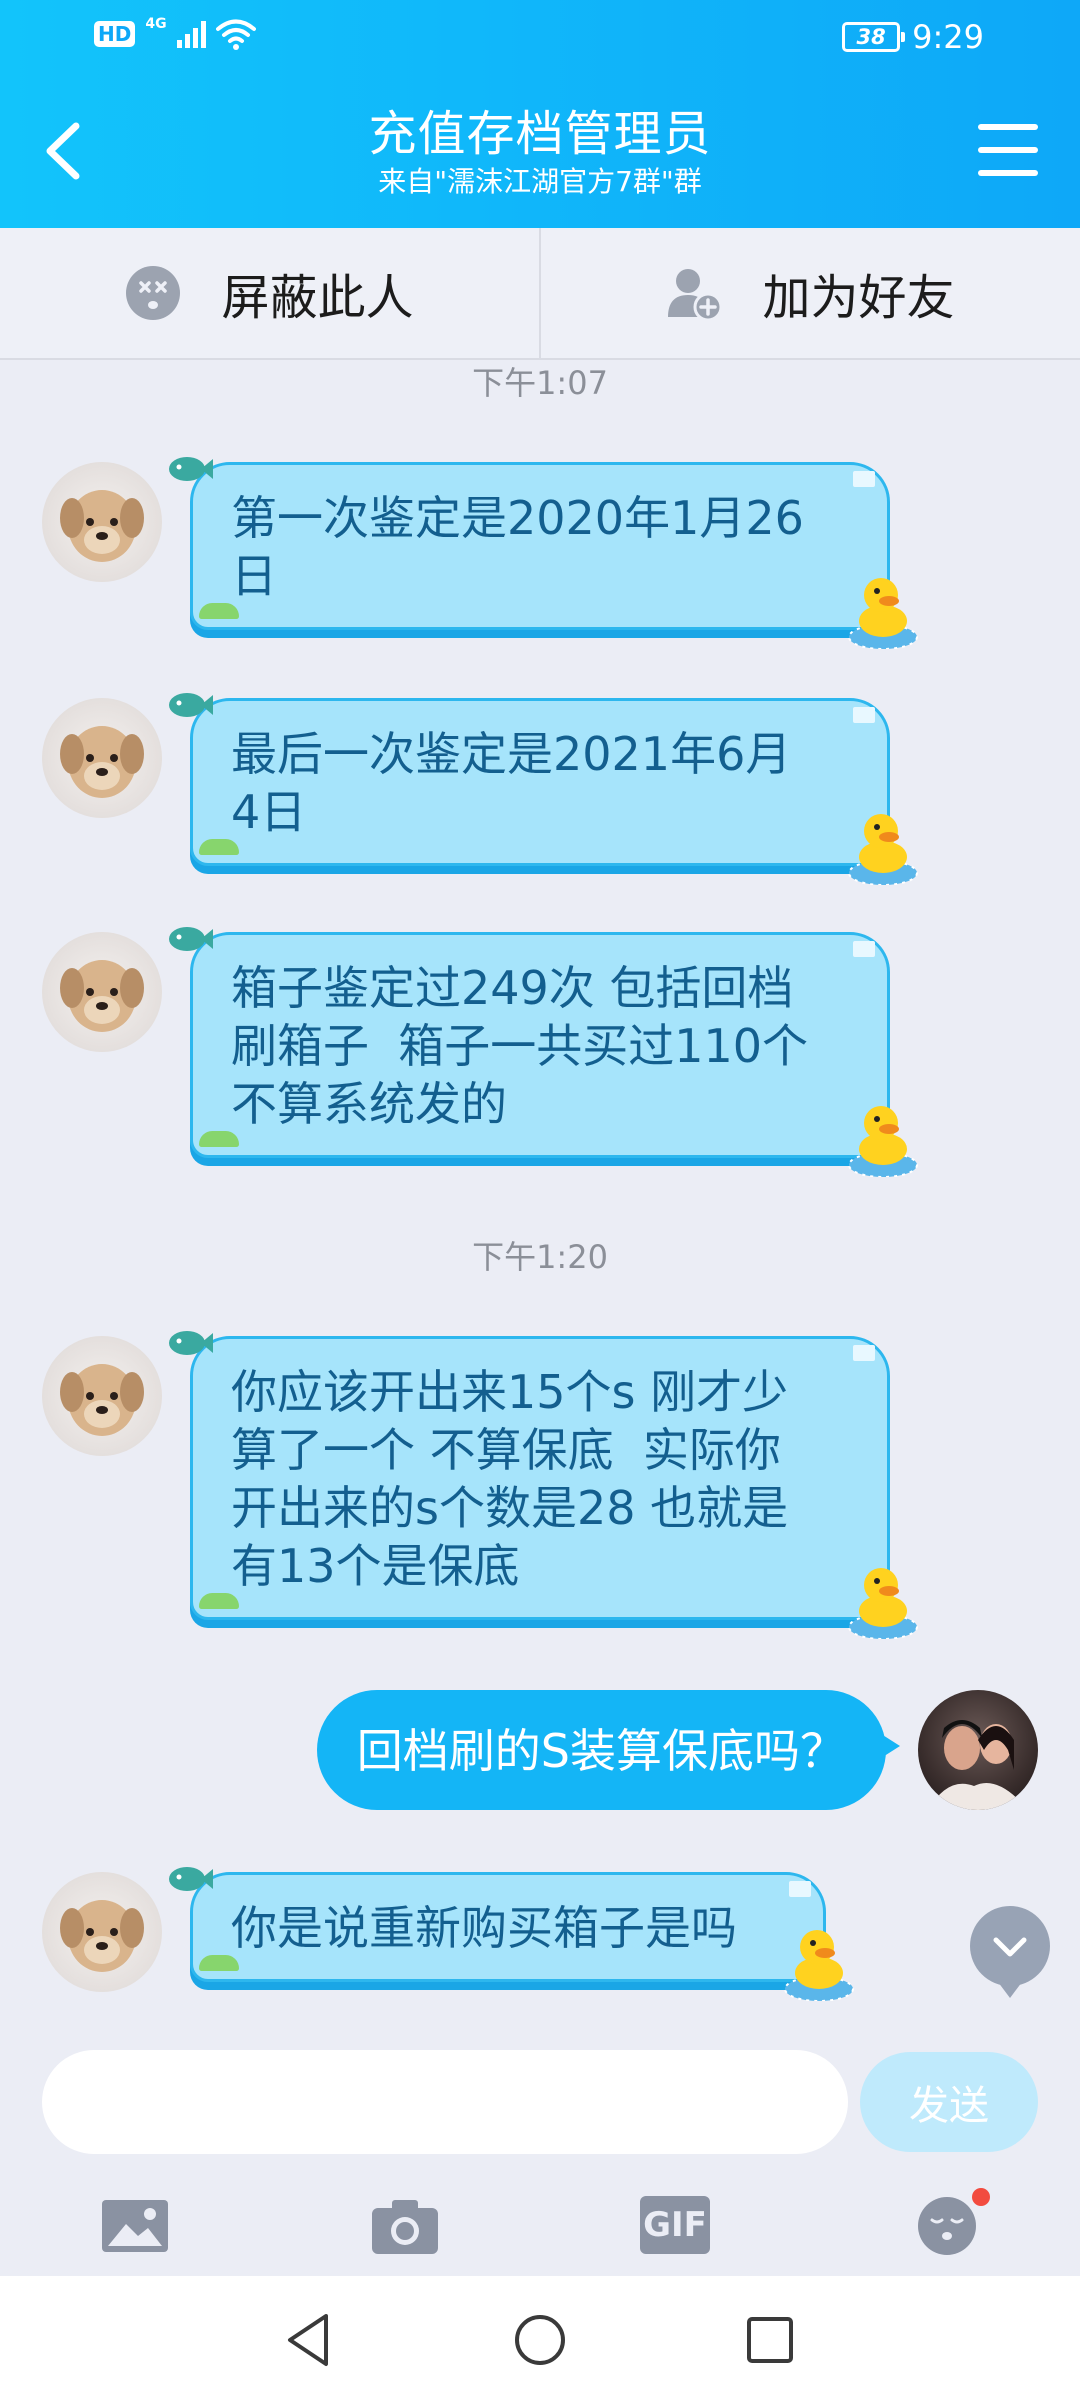 Image resolution: width=1080 pixels, height=2400 pixels. What do you see at coordinates (949, 2102) in the screenshot?
I see `send-button: 发送` at bounding box center [949, 2102].